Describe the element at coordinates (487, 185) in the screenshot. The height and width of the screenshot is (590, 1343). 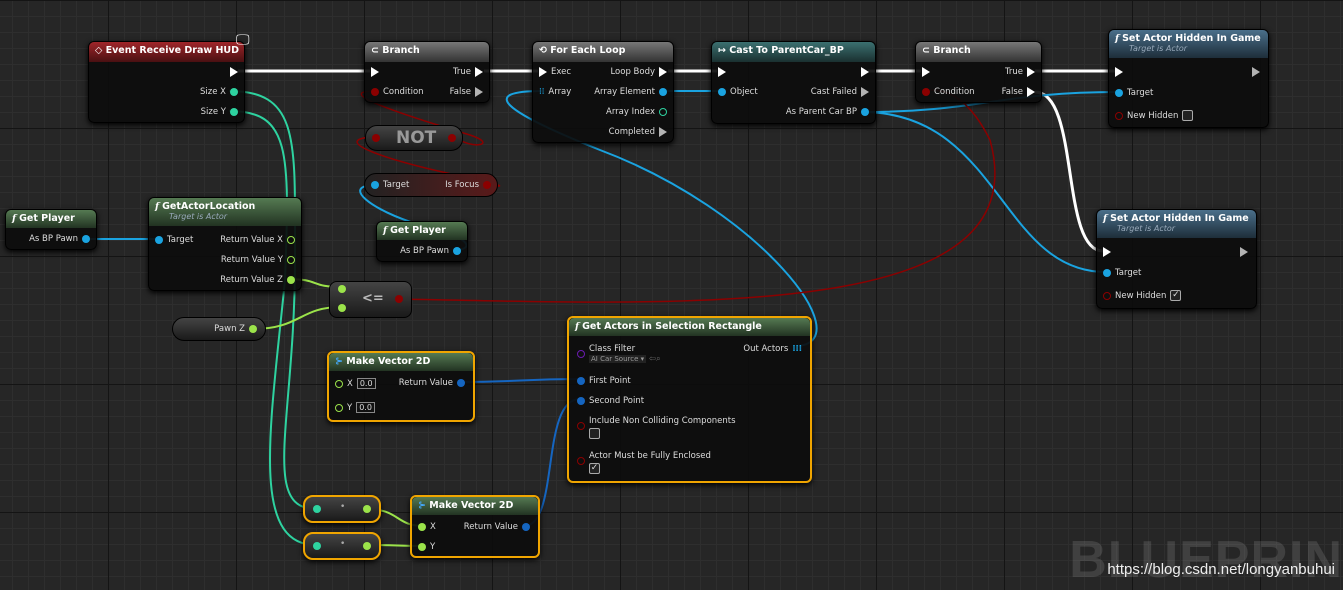
I see `is-focus-pin` at that location.